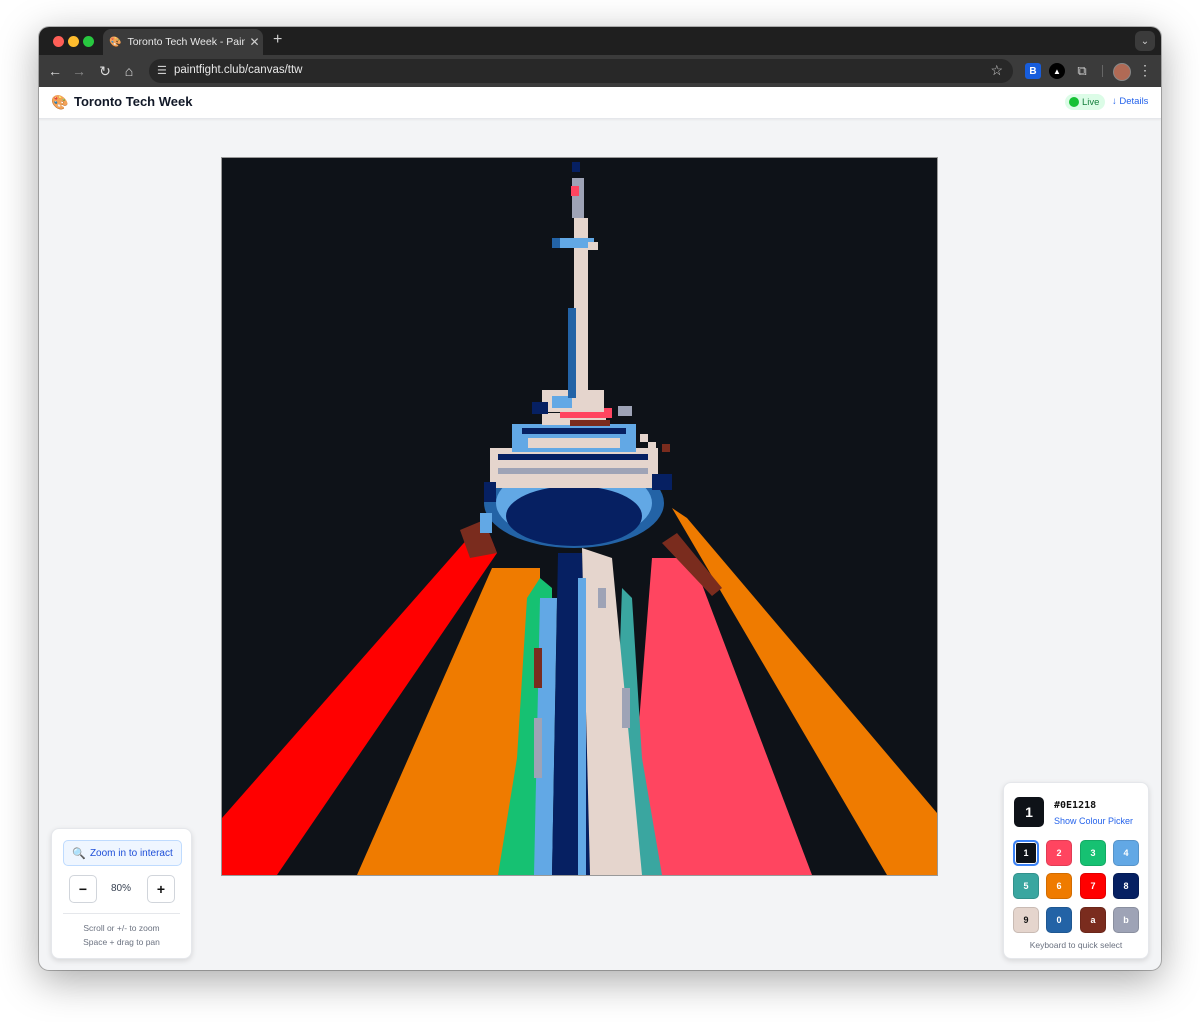 This screenshot has height=1022, width=1200. What do you see at coordinates (1130, 101) in the screenshot?
I see `details-link: ↓ Details` at bounding box center [1130, 101].